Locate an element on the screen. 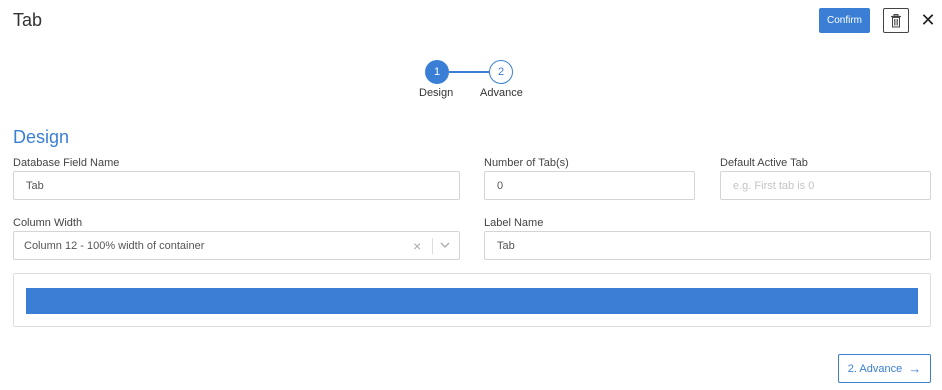 Image resolution: width=942 pixels, height=390 pixels. step-2-label: Advance is located at coordinates (501, 93).